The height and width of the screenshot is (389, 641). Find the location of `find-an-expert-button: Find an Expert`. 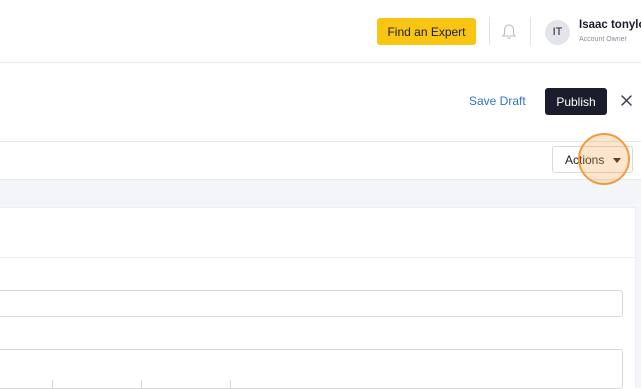

find-an-expert-button: Find an Expert is located at coordinates (426, 31).